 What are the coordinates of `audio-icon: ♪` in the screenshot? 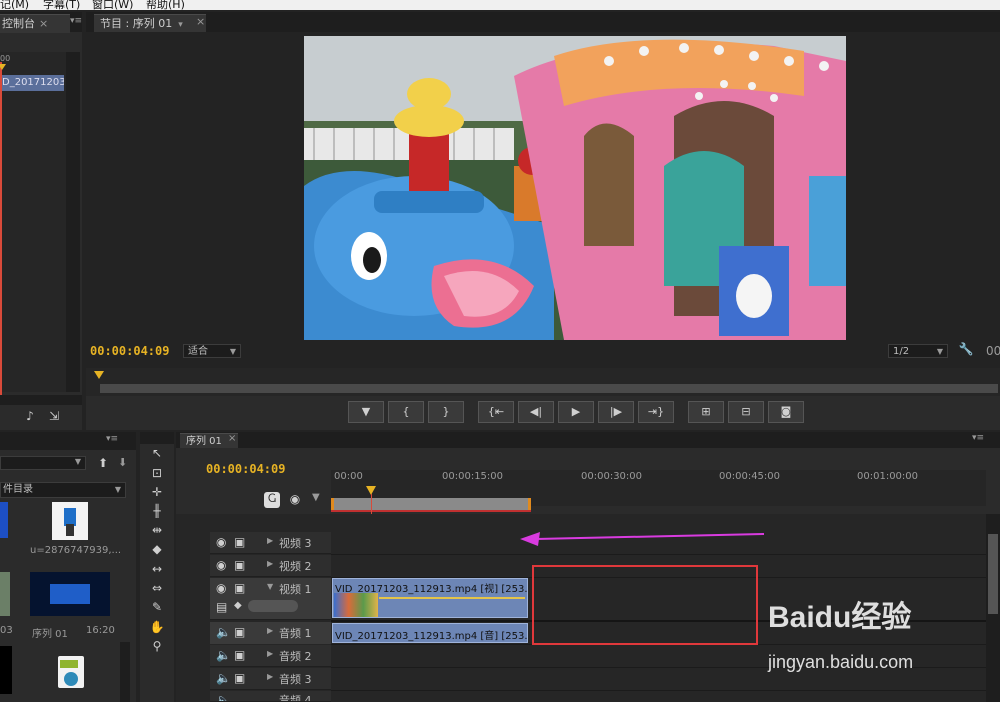 It's located at (30, 416).